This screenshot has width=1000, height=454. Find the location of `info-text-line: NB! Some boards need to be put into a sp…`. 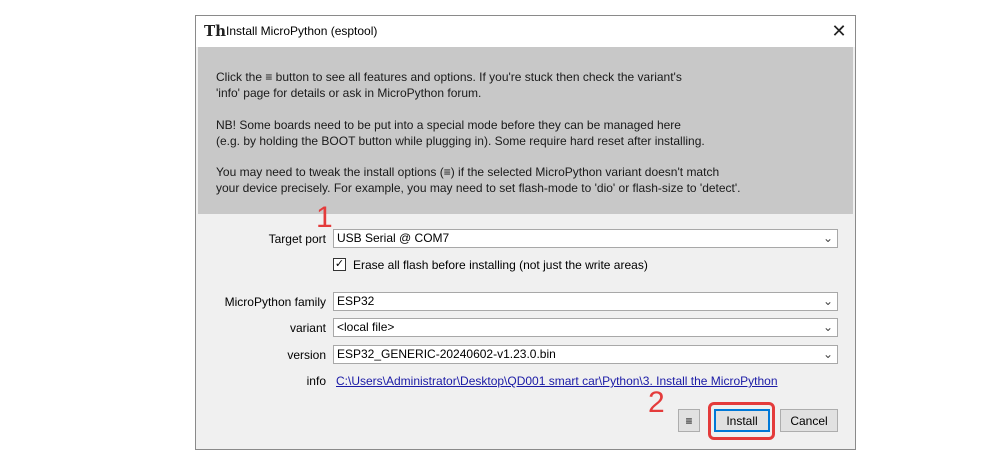

info-text-line: NB! Some boards need to be put into a sp… is located at coordinates (448, 125).